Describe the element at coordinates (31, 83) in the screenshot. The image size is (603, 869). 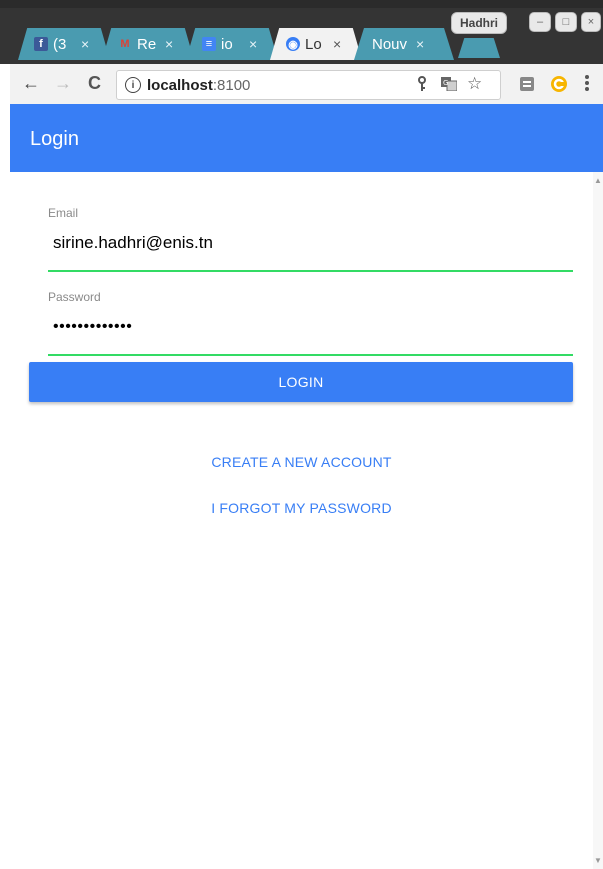
I see `back-icon: ←` at that location.